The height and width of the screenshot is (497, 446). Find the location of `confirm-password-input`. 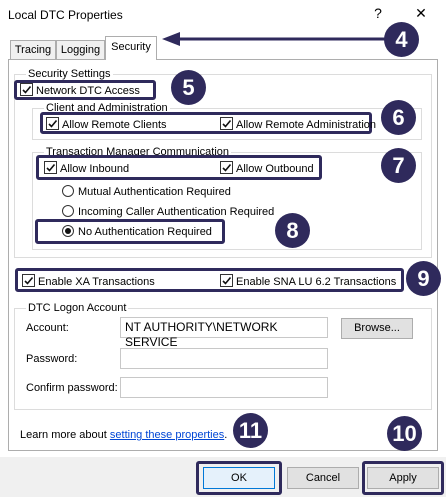

confirm-password-input is located at coordinates (224, 387).